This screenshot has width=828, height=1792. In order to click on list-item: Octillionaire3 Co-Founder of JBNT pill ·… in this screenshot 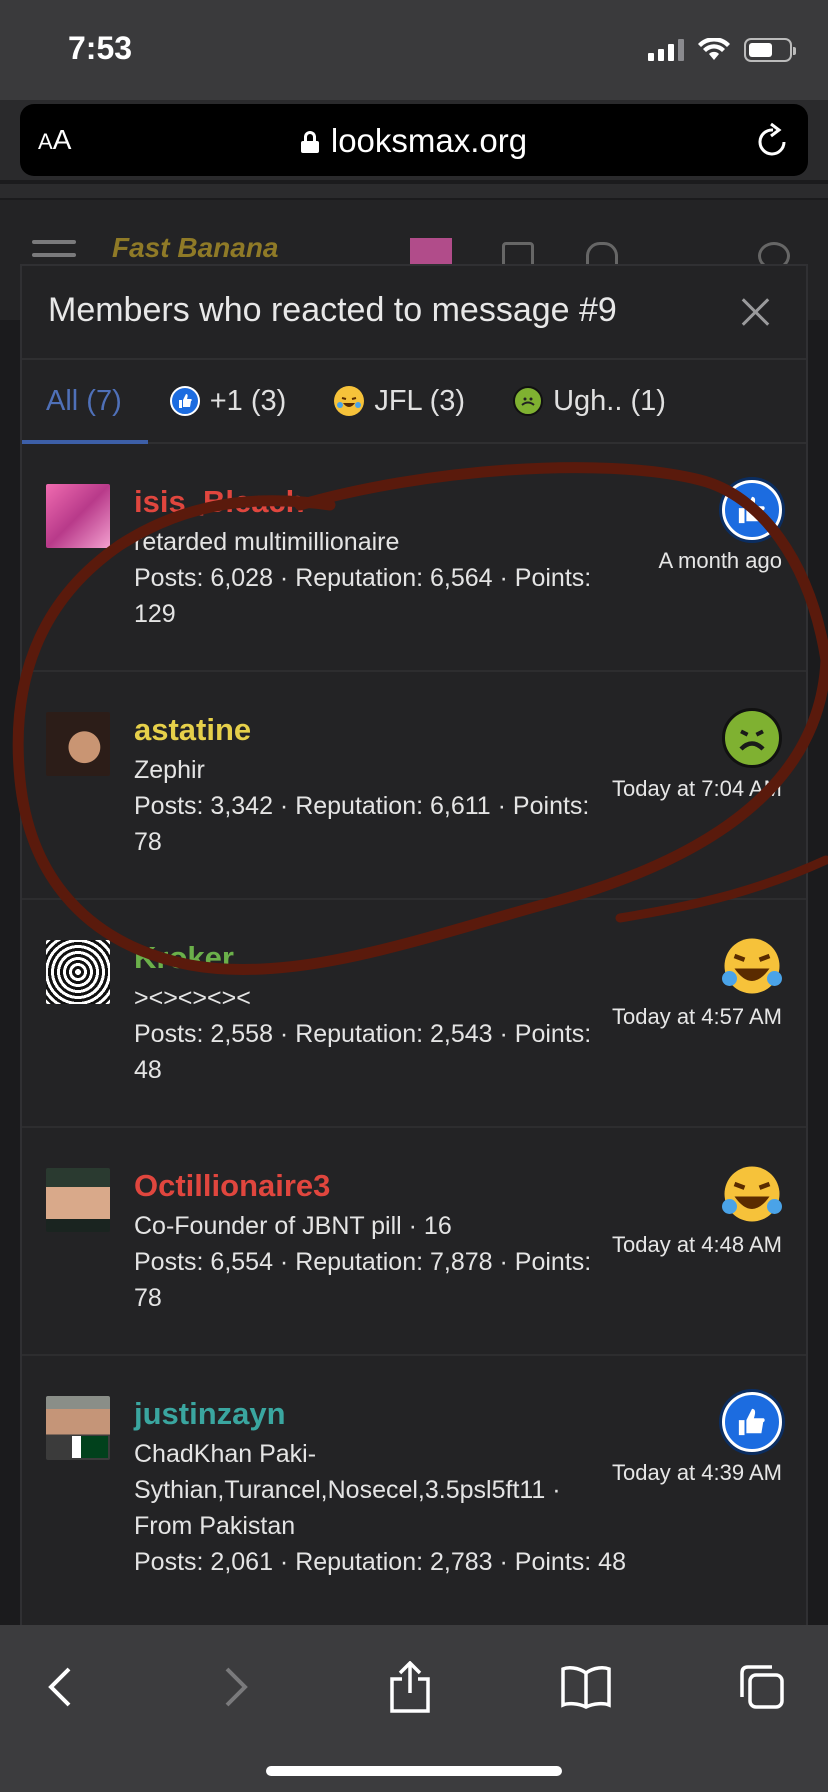, I will do `click(414, 1242)`.